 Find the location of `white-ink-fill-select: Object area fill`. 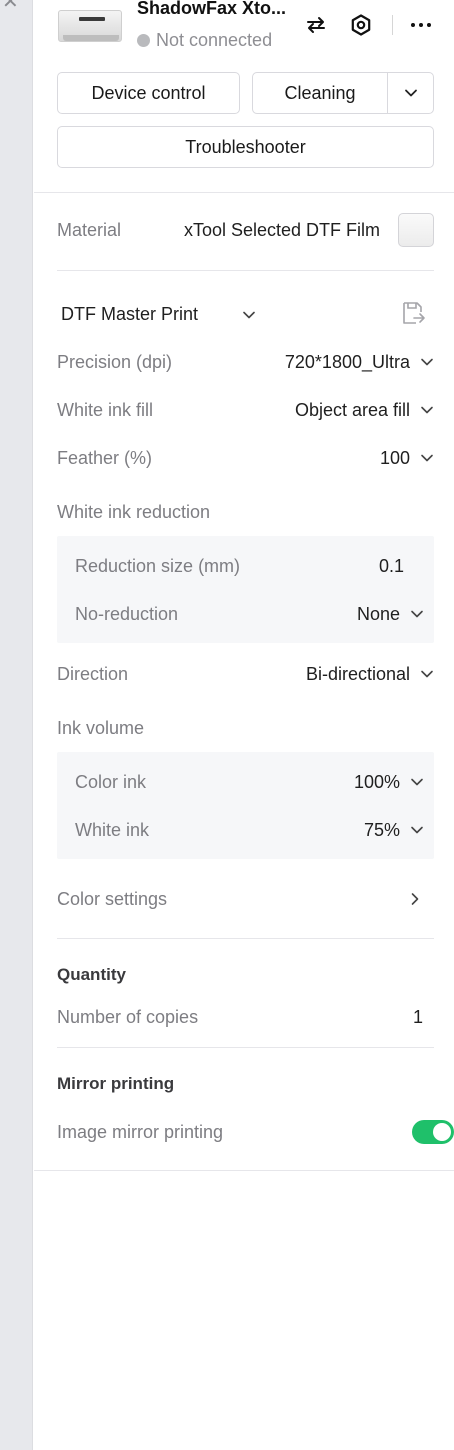

white-ink-fill-select: Object area fill is located at coordinates (364, 410).